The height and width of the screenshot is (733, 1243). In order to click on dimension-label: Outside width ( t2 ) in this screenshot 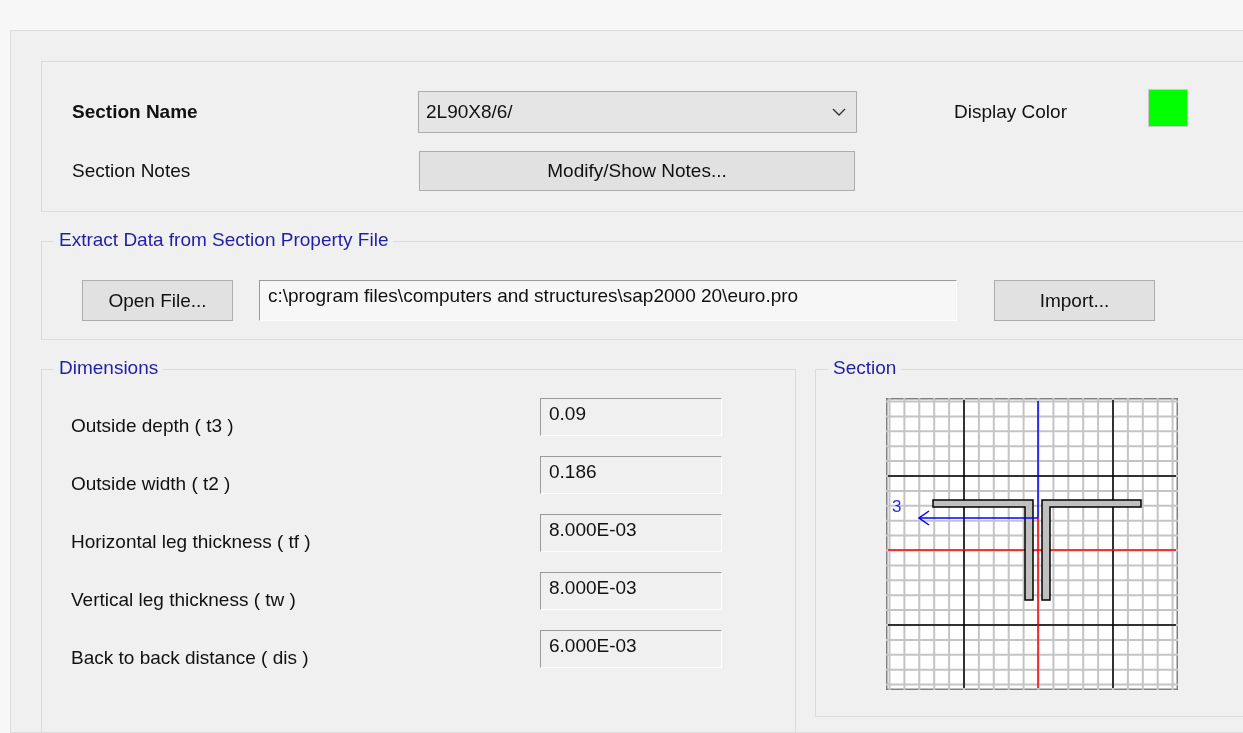, I will do `click(151, 483)`.